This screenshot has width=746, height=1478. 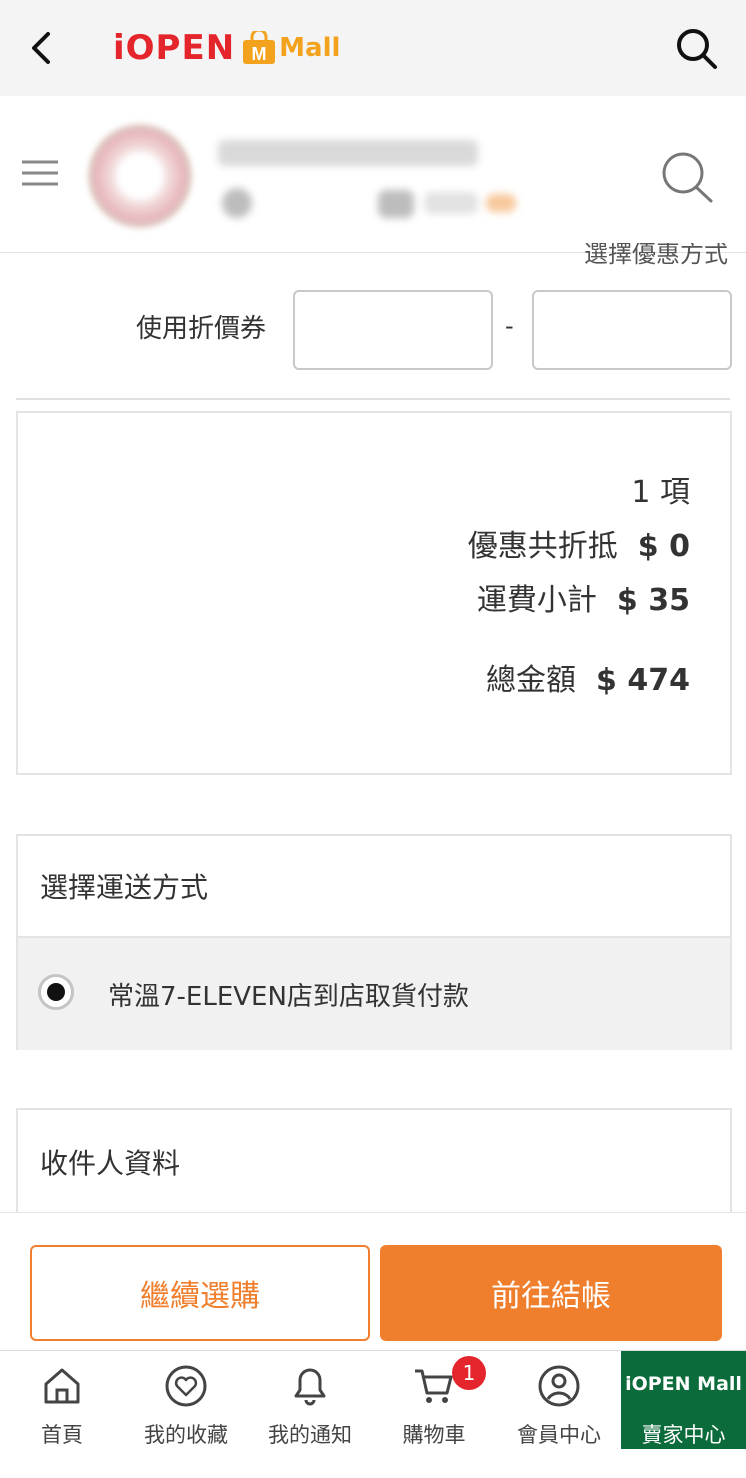 I want to click on tab-seller-center: iOPEN Mall 賣家中心, so click(x=683, y=1400).